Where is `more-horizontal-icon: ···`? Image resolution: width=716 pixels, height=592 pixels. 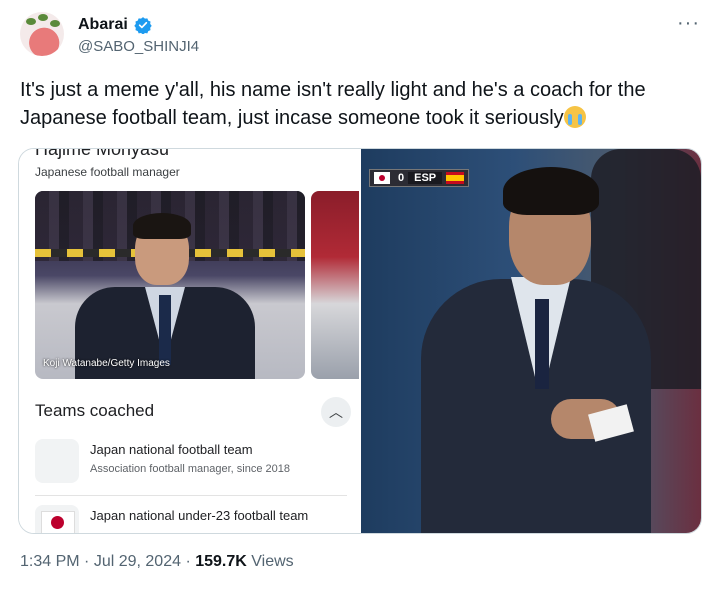 more-horizontal-icon: ··· is located at coordinates (688, 23).